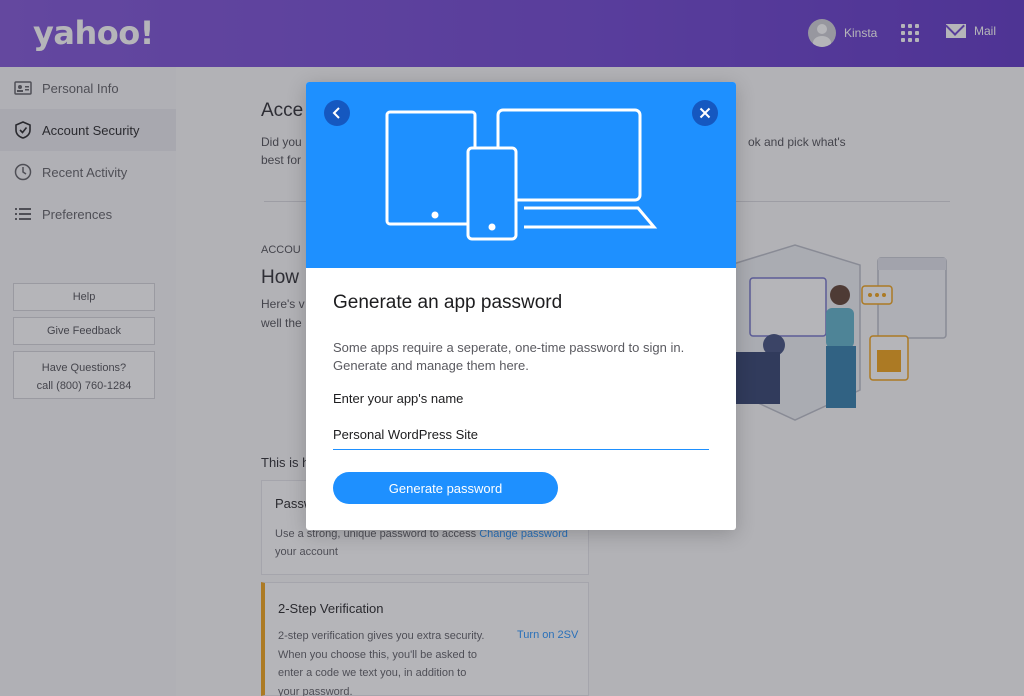  I want to click on back-button, so click(337, 113).